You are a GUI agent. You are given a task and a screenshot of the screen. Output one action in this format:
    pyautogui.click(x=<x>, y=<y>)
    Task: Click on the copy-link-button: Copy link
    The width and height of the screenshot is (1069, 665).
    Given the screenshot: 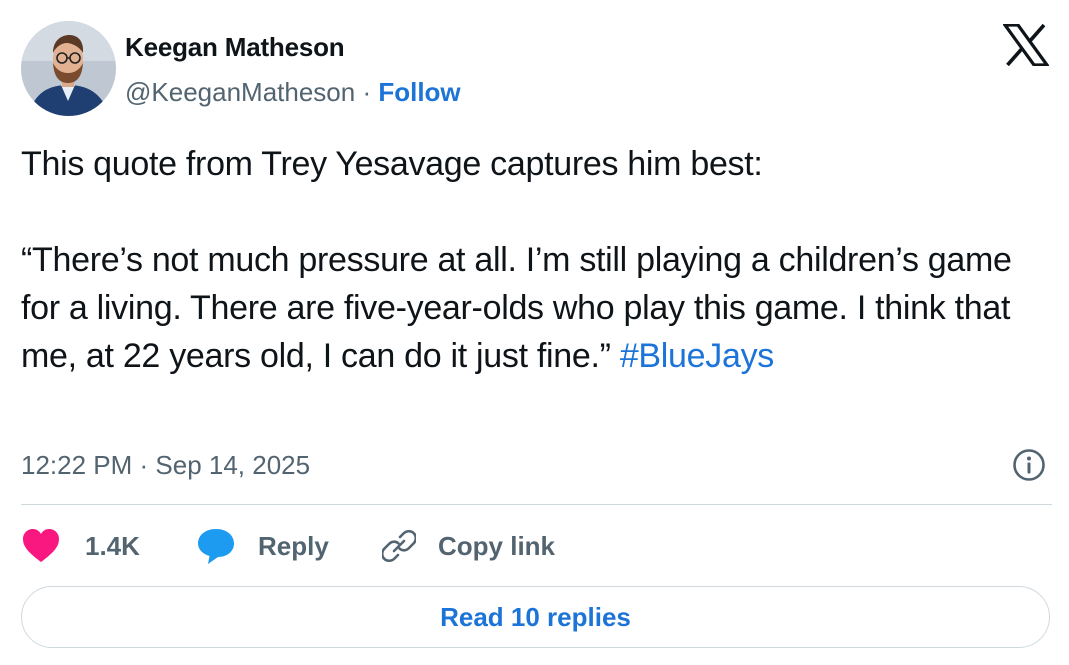 What is the action you would take?
    pyautogui.click(x=468, y=546)
    